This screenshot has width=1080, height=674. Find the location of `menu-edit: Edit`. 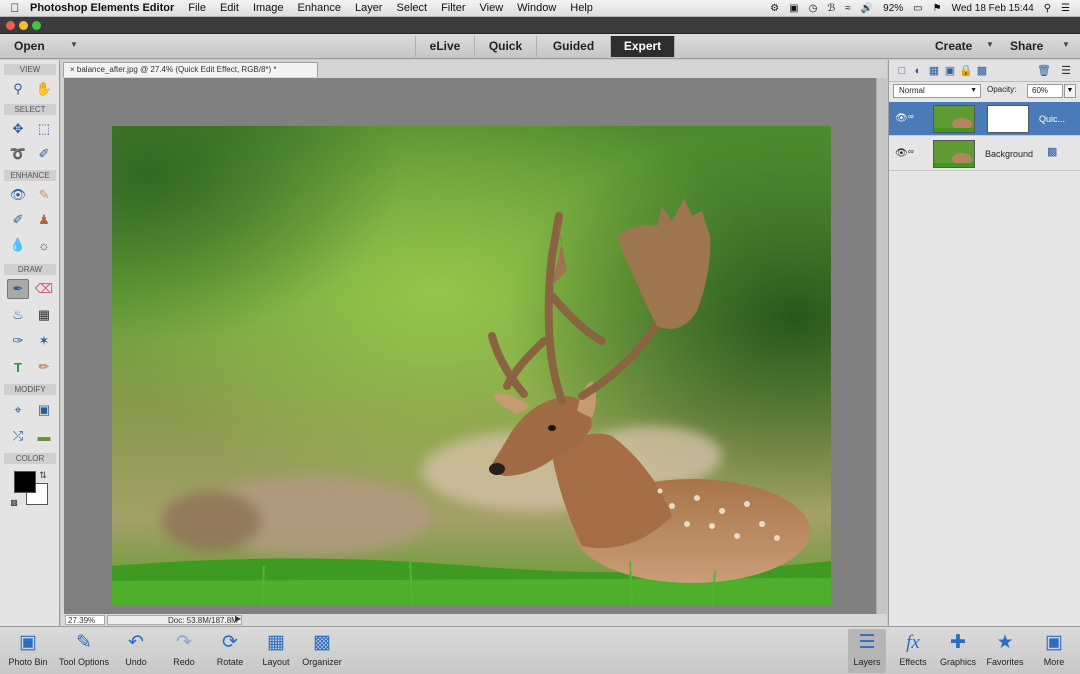

menu-edit: Edit is located at coordinates (229, 8).